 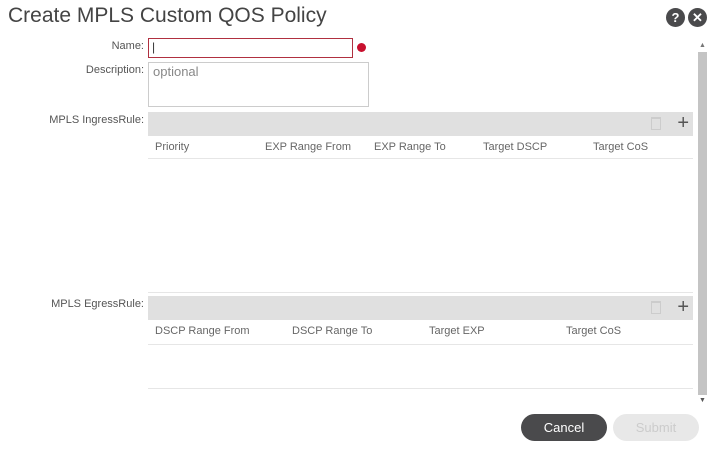 What do you see at coordinates (410, 147) in the screenshot?
I see `column-header: EXP Range To` at bounding box center [410, 147].